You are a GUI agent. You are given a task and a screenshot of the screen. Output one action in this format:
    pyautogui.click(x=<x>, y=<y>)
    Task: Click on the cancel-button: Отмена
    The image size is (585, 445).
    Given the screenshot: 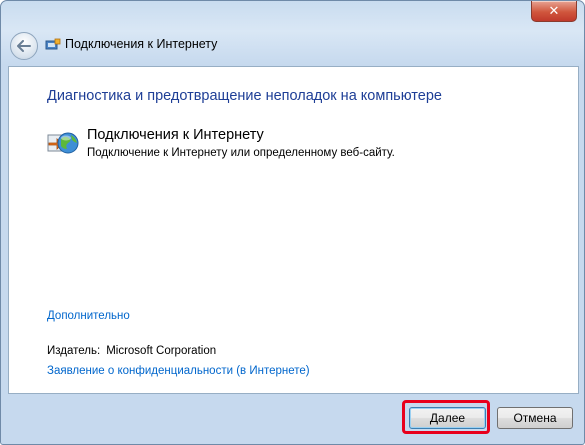 What is the action you would take?
    pyautogui.click(x=535, y=418)
    